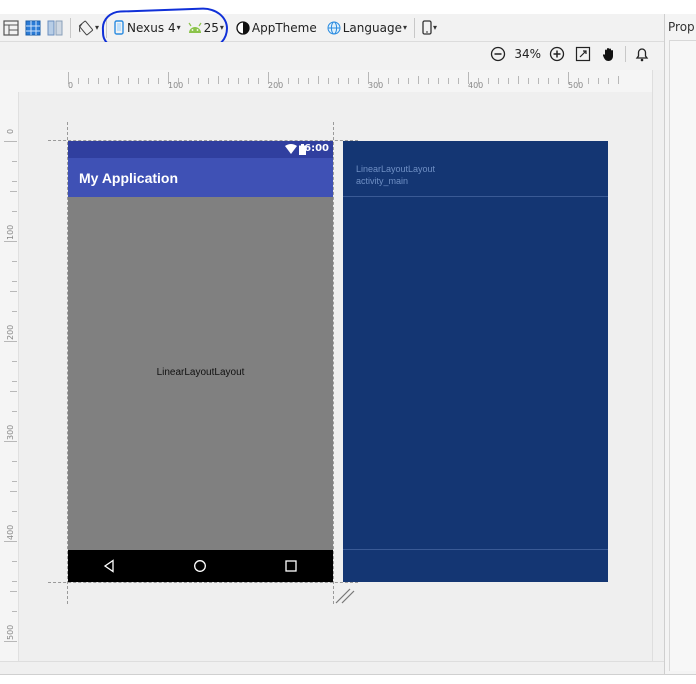  I want to click on layout-variants-button: ▾, so click(429, 28).